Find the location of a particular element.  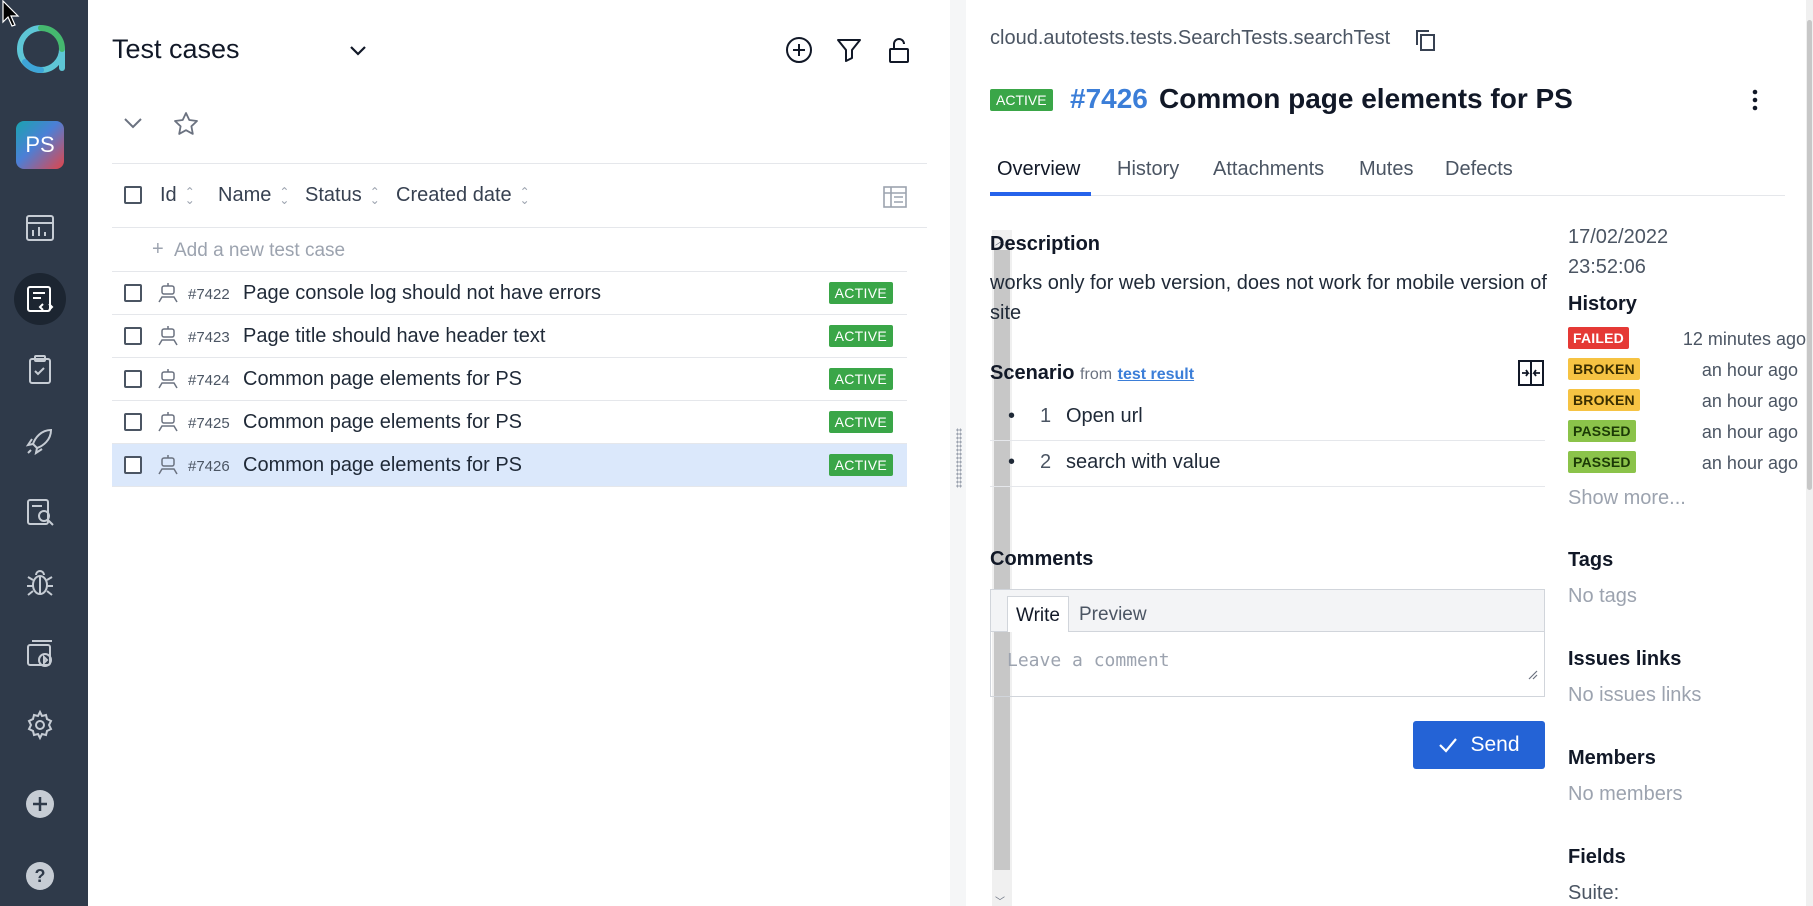

history-item: FAILED 12 minutes ago is located at coordinates (1687, 340).